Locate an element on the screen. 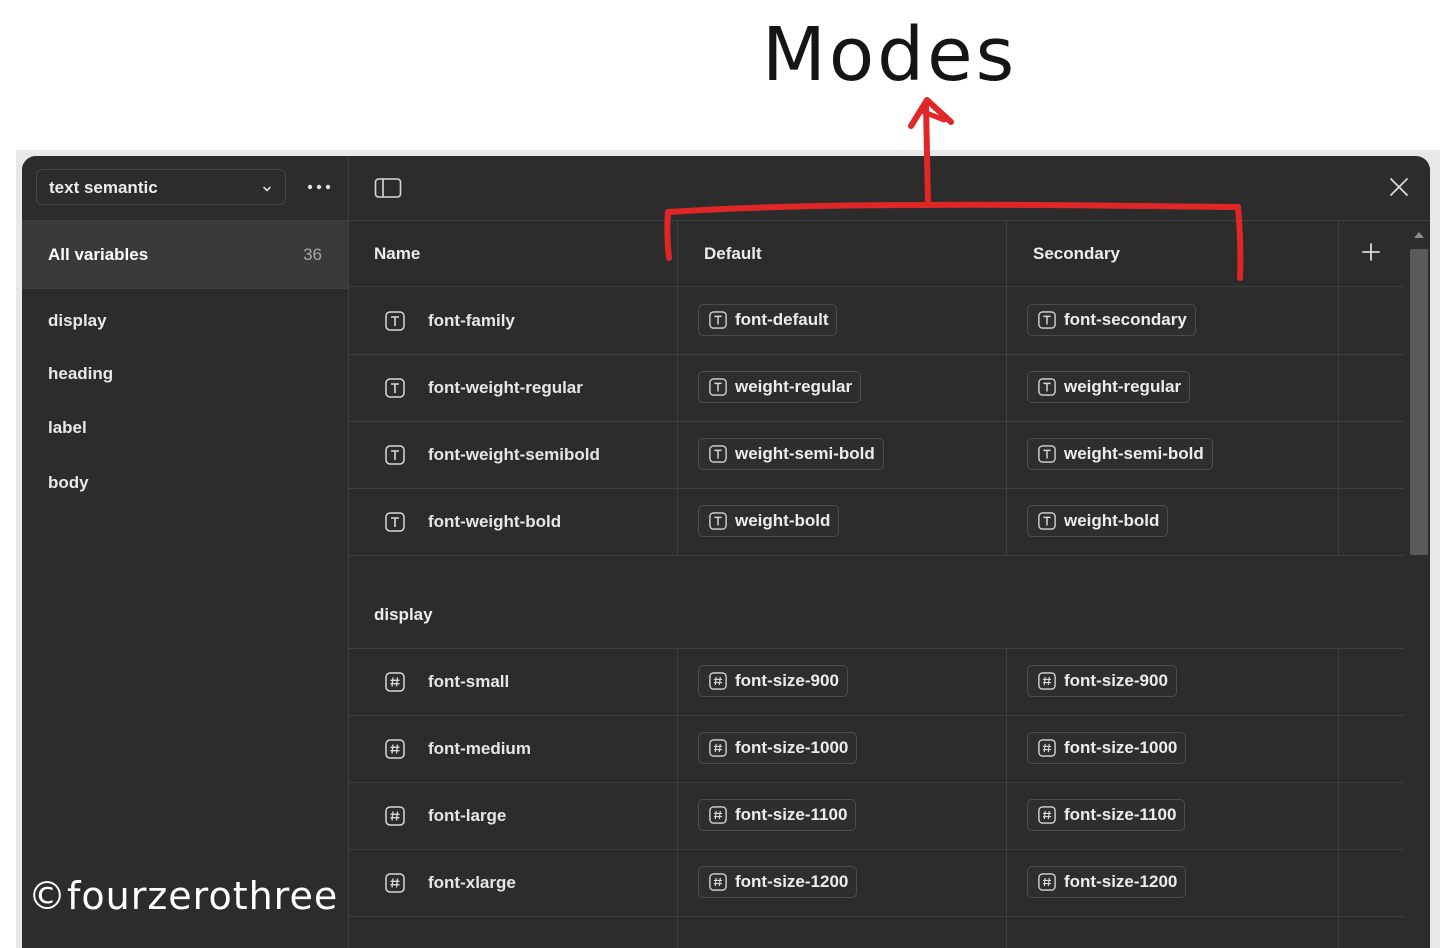  variable-value-secondary: weight-regular is located at coordinates (1109, 387).